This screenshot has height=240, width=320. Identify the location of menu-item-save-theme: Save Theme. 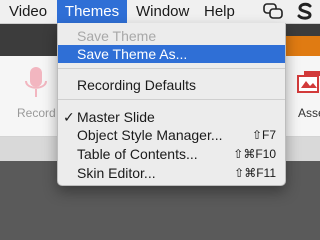
(117, 36).